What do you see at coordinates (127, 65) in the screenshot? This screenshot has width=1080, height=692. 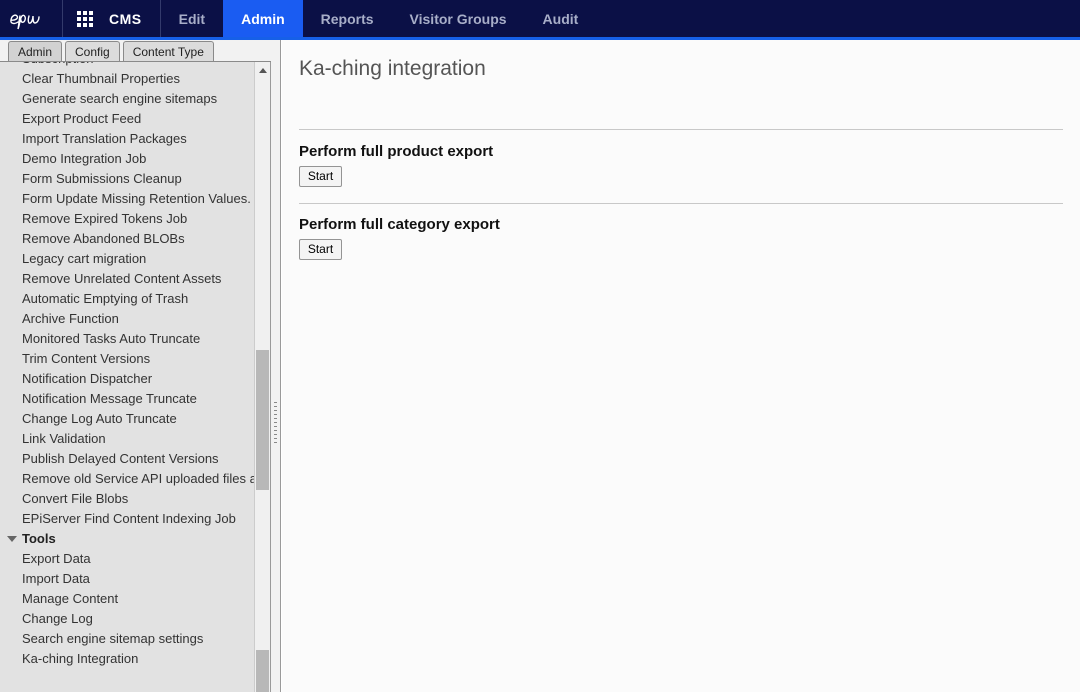 I see `tree-item-row: Subscription` at bounding box center [127, 65].